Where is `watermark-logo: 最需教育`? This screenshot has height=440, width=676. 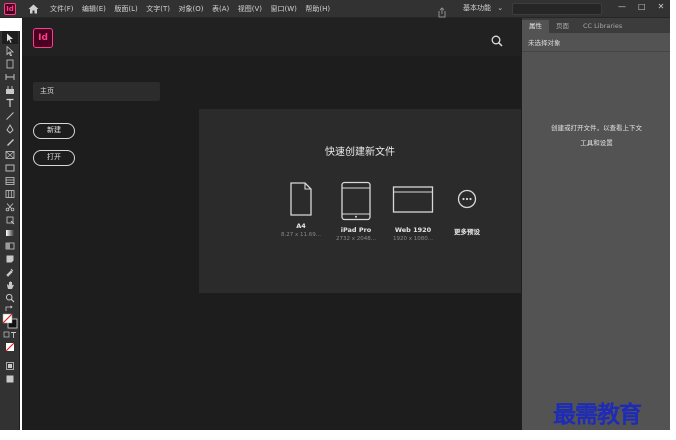 watermark-logo: 最需教育 is located at coordinates (597, 414).